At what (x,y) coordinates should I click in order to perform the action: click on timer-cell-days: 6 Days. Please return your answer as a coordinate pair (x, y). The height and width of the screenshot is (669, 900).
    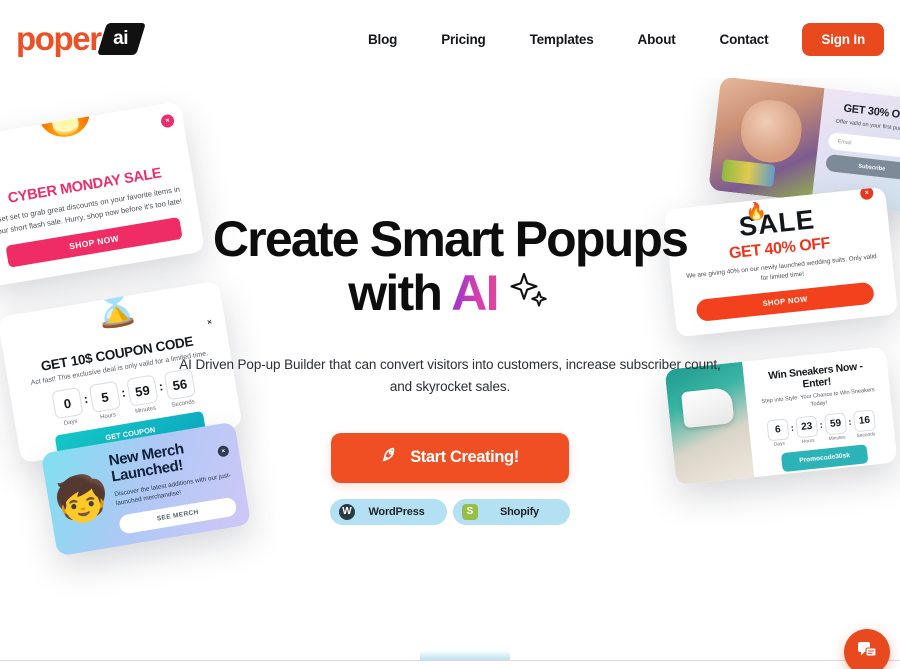
    Looking at the image, I should click on (778, 433).